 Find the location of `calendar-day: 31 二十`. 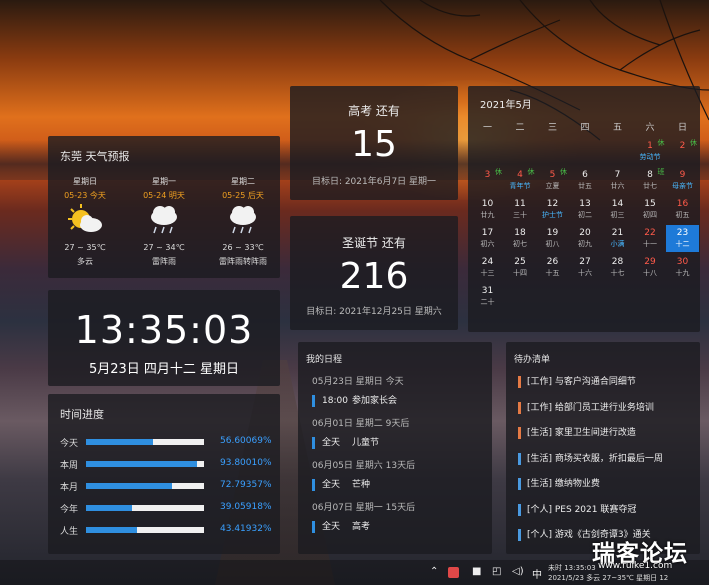

calendar-day: 31 二十 is located at coordinates (487, 296).